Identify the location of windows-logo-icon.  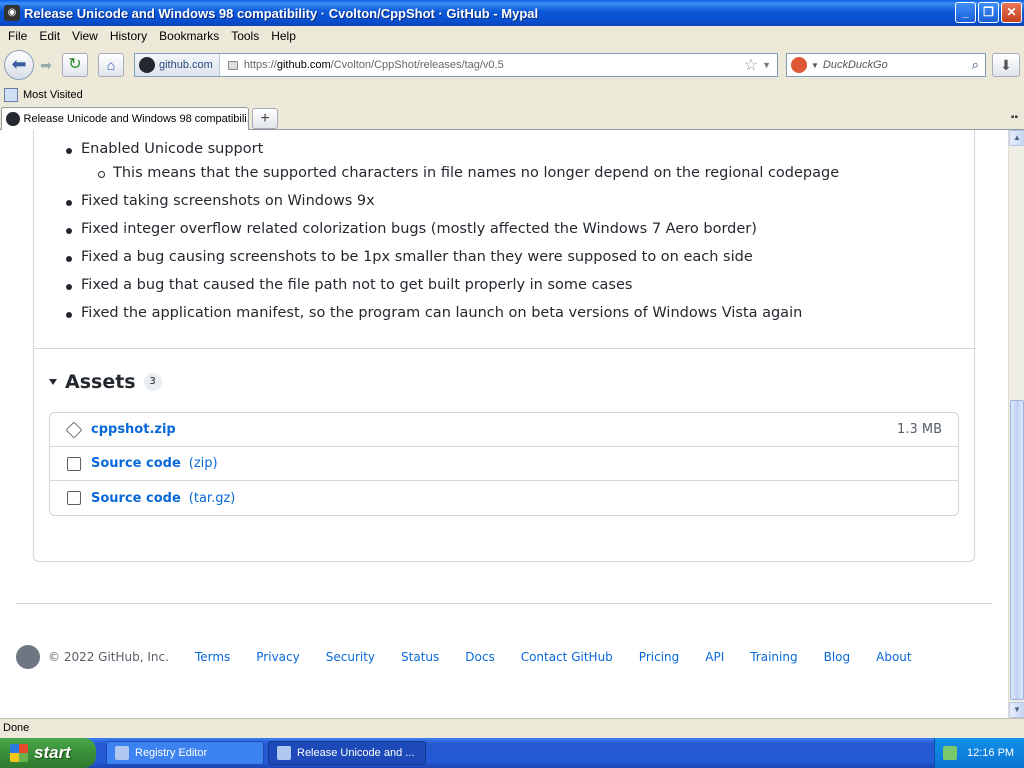
(19, 753).